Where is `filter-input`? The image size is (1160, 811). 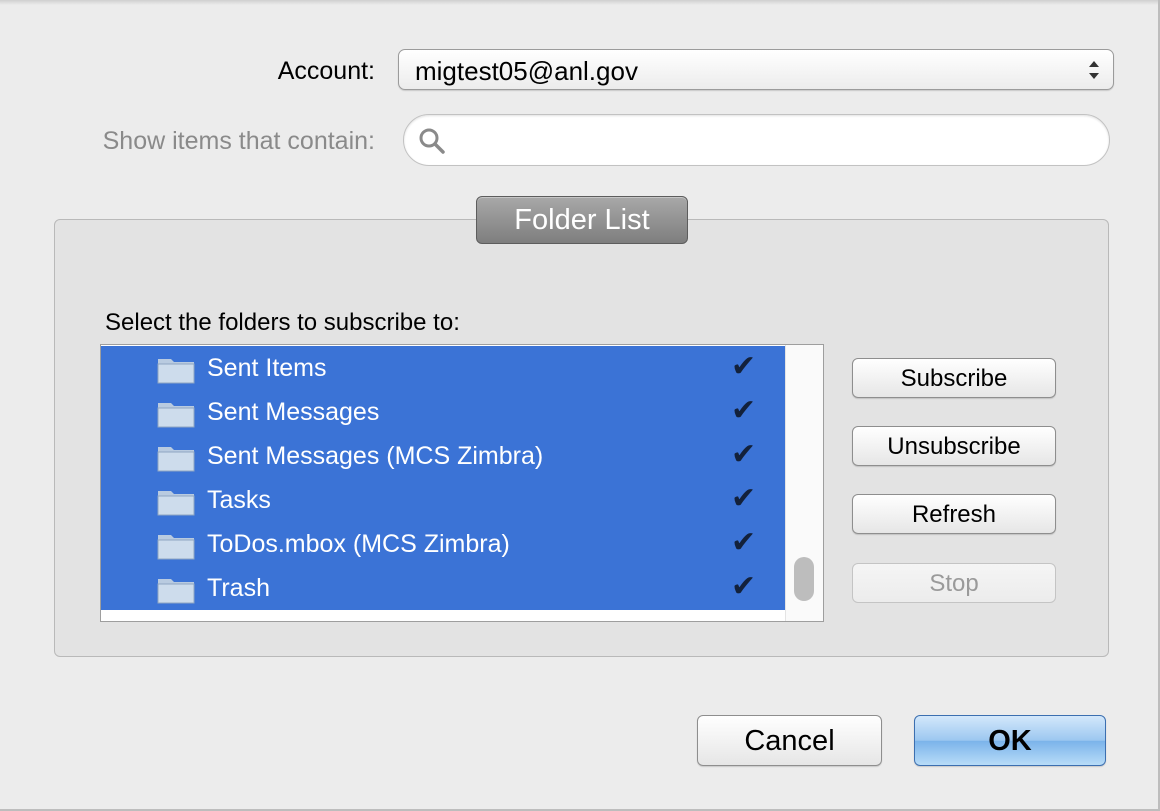 filter-input is located at coordinates (772, 141).